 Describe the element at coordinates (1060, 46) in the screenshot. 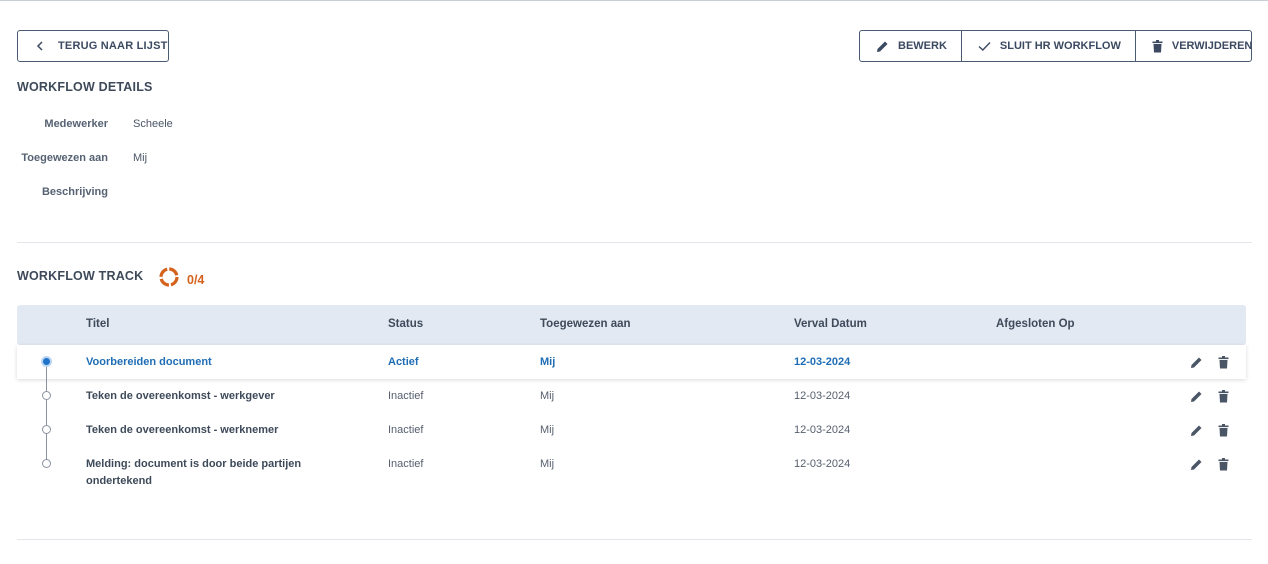

I see `close-workflow-label: SLUIT HR WORKFLOW` at that location.